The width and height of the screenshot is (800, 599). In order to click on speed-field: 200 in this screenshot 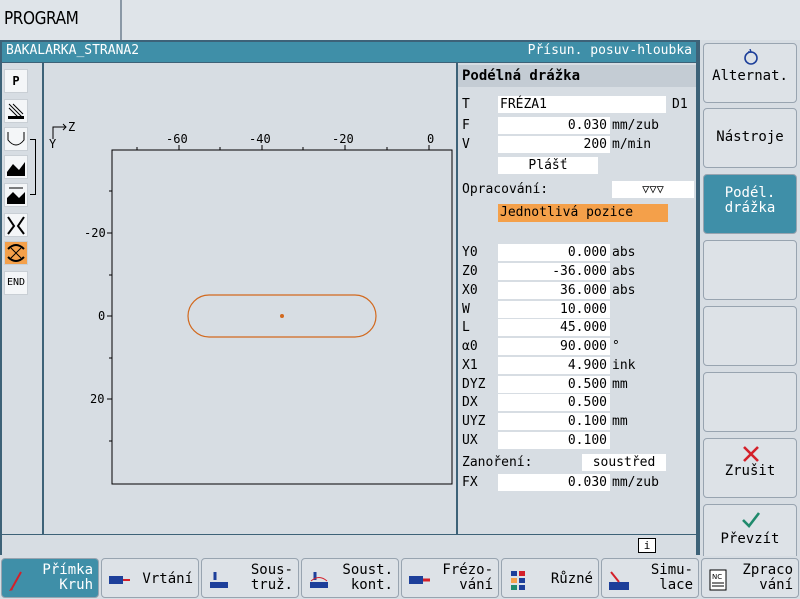, I will do `click(554, 144)`.